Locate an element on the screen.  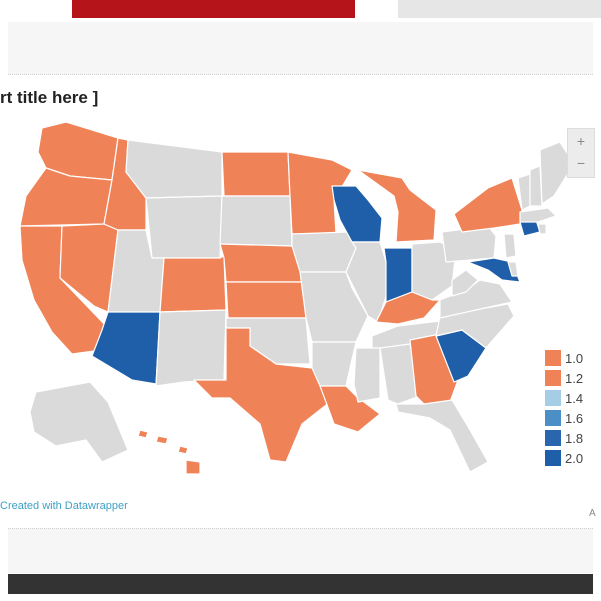
legend-item: 1.2 is located at coordinates (573, 378).